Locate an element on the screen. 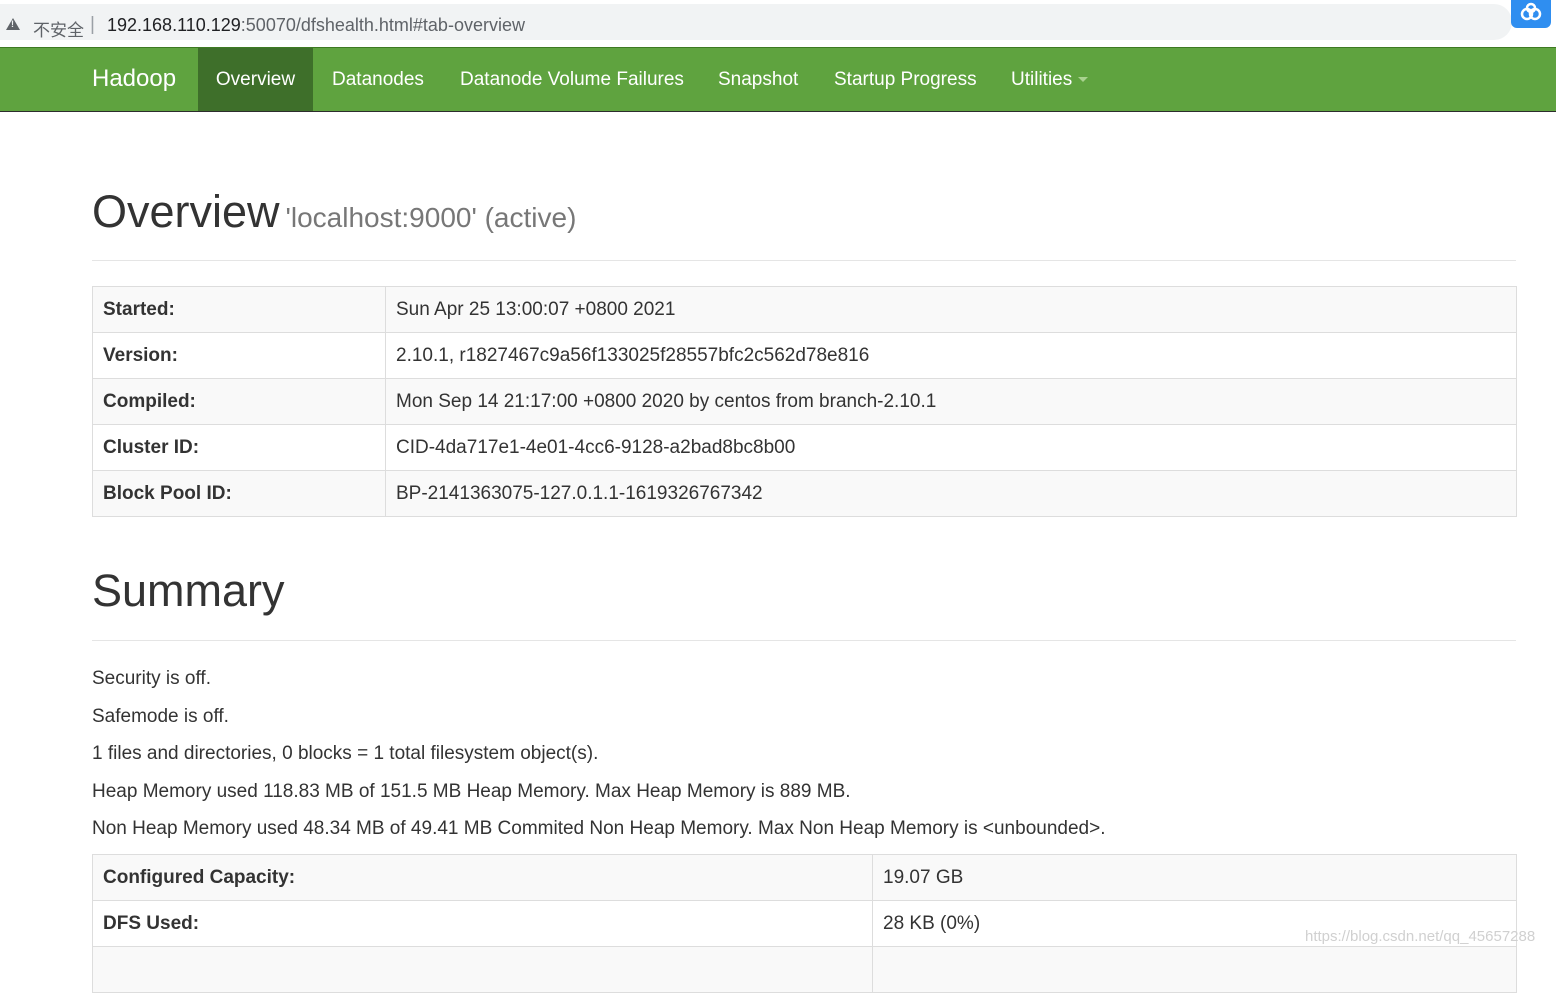 Image resolution: width=1556 pixels, height=993 pixels. nav-label: Snapshot is located at coordinates (758, 79).